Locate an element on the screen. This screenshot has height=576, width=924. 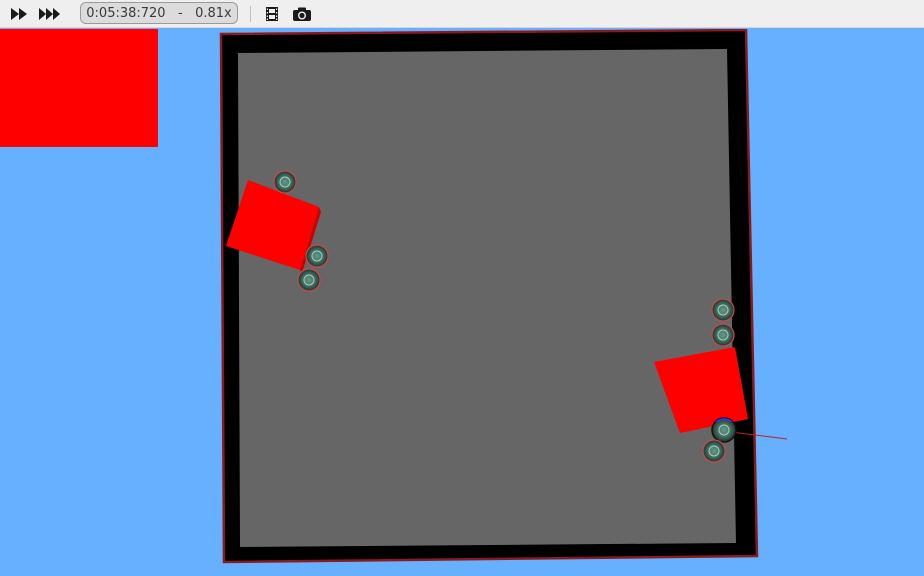
fastest-forward-icon is located at coordinates (50, 14).